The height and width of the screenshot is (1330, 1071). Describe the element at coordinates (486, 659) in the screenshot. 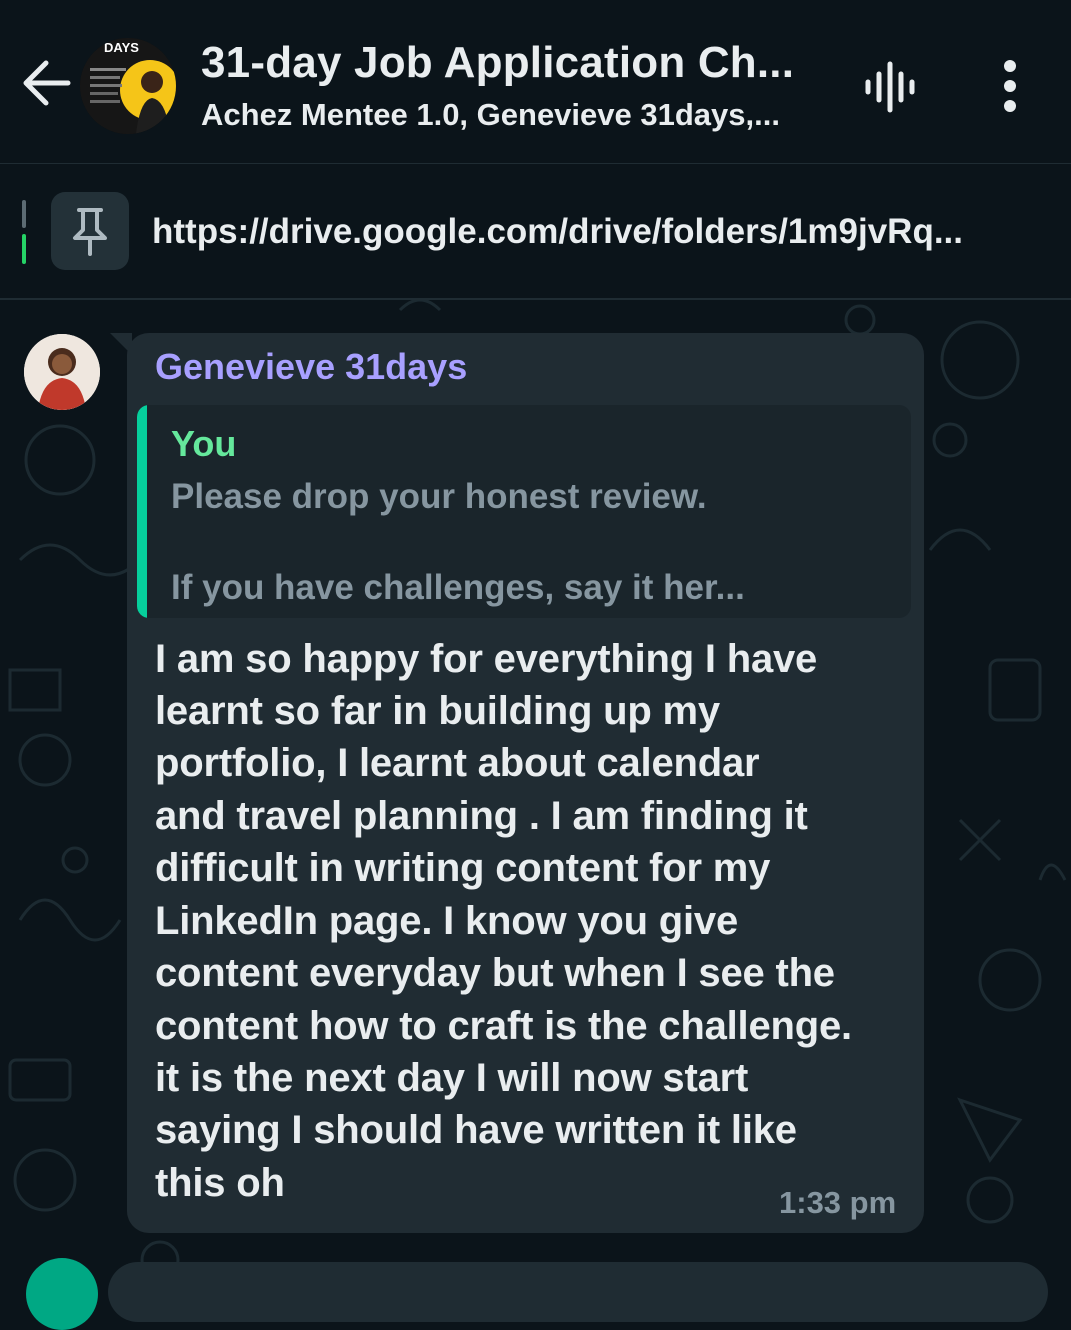

I see `message-text-line: I am so happy for everything I have` at that location.